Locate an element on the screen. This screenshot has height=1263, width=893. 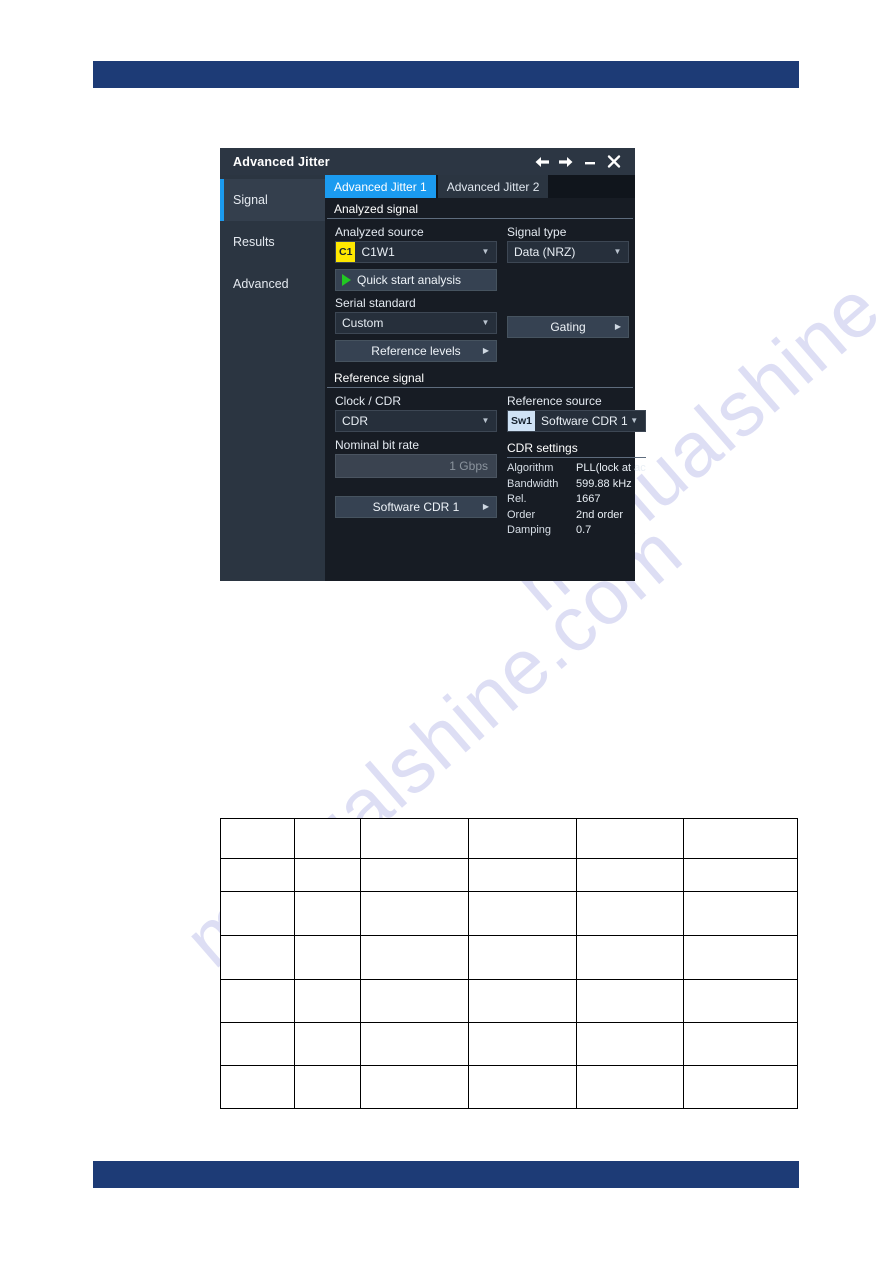
bottom-table is located at coordinates (508, 963).